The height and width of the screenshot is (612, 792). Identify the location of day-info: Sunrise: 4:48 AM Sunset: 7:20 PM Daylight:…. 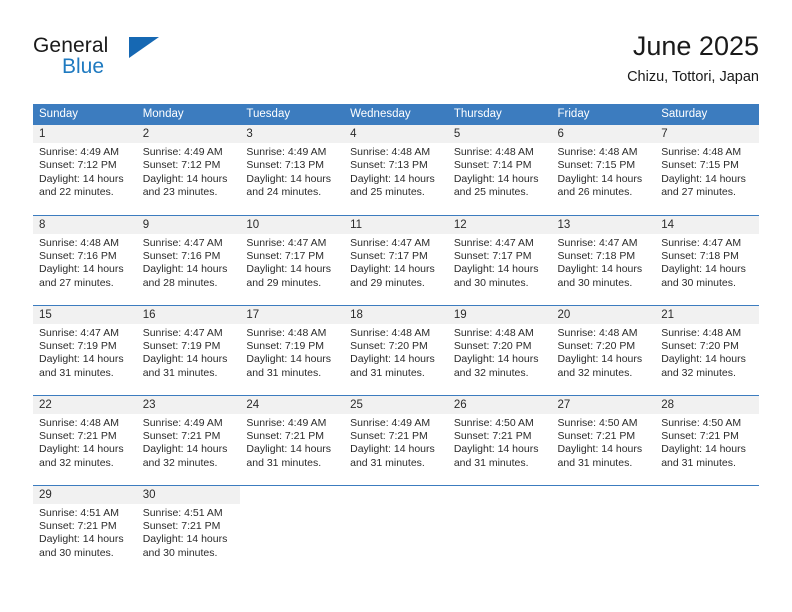
(604, 352).